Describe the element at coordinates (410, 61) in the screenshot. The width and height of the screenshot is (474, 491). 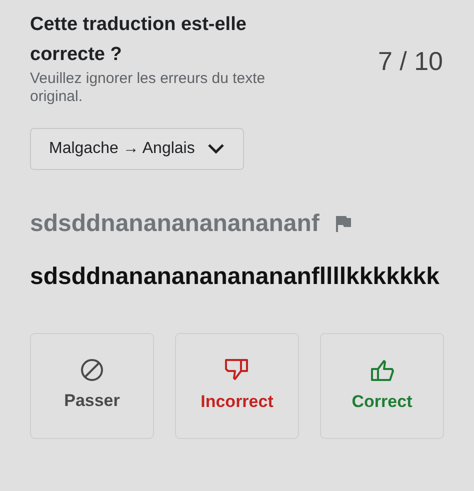
I see `progress-counter: 7 / 10` at that location.